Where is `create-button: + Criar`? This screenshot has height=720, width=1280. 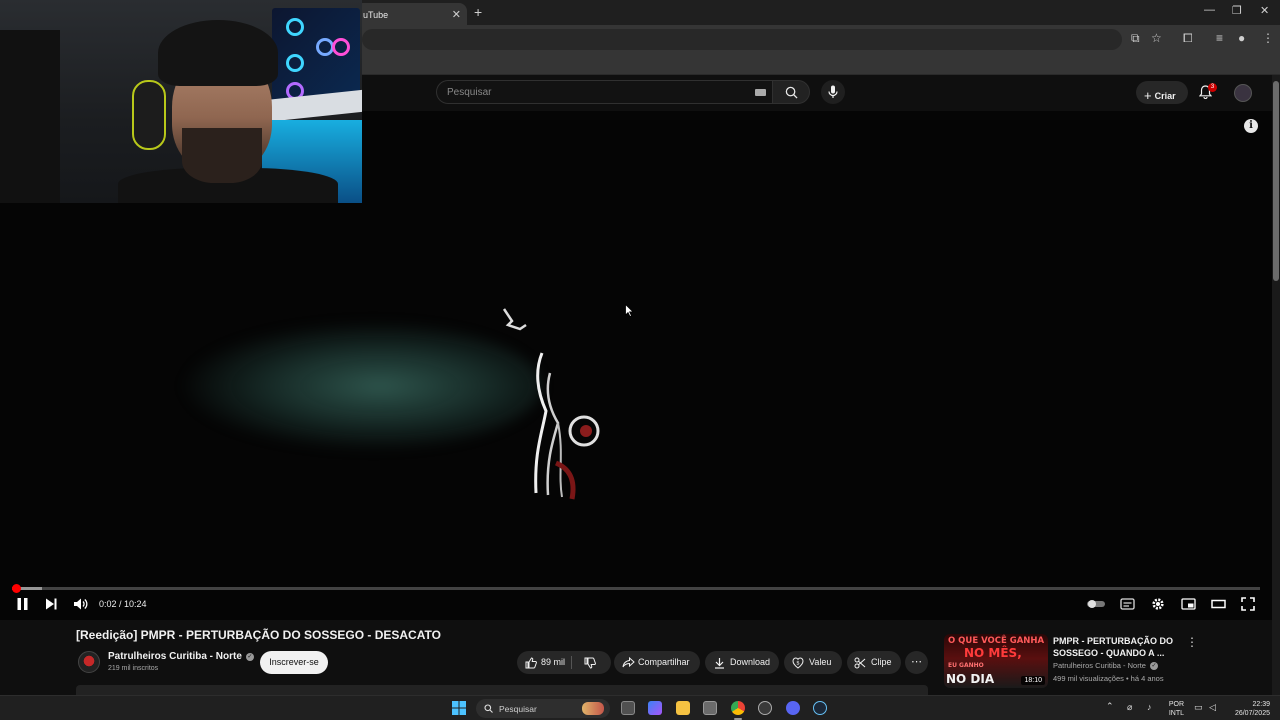
create-button: + Criar is located at coordinates (1162, 92).